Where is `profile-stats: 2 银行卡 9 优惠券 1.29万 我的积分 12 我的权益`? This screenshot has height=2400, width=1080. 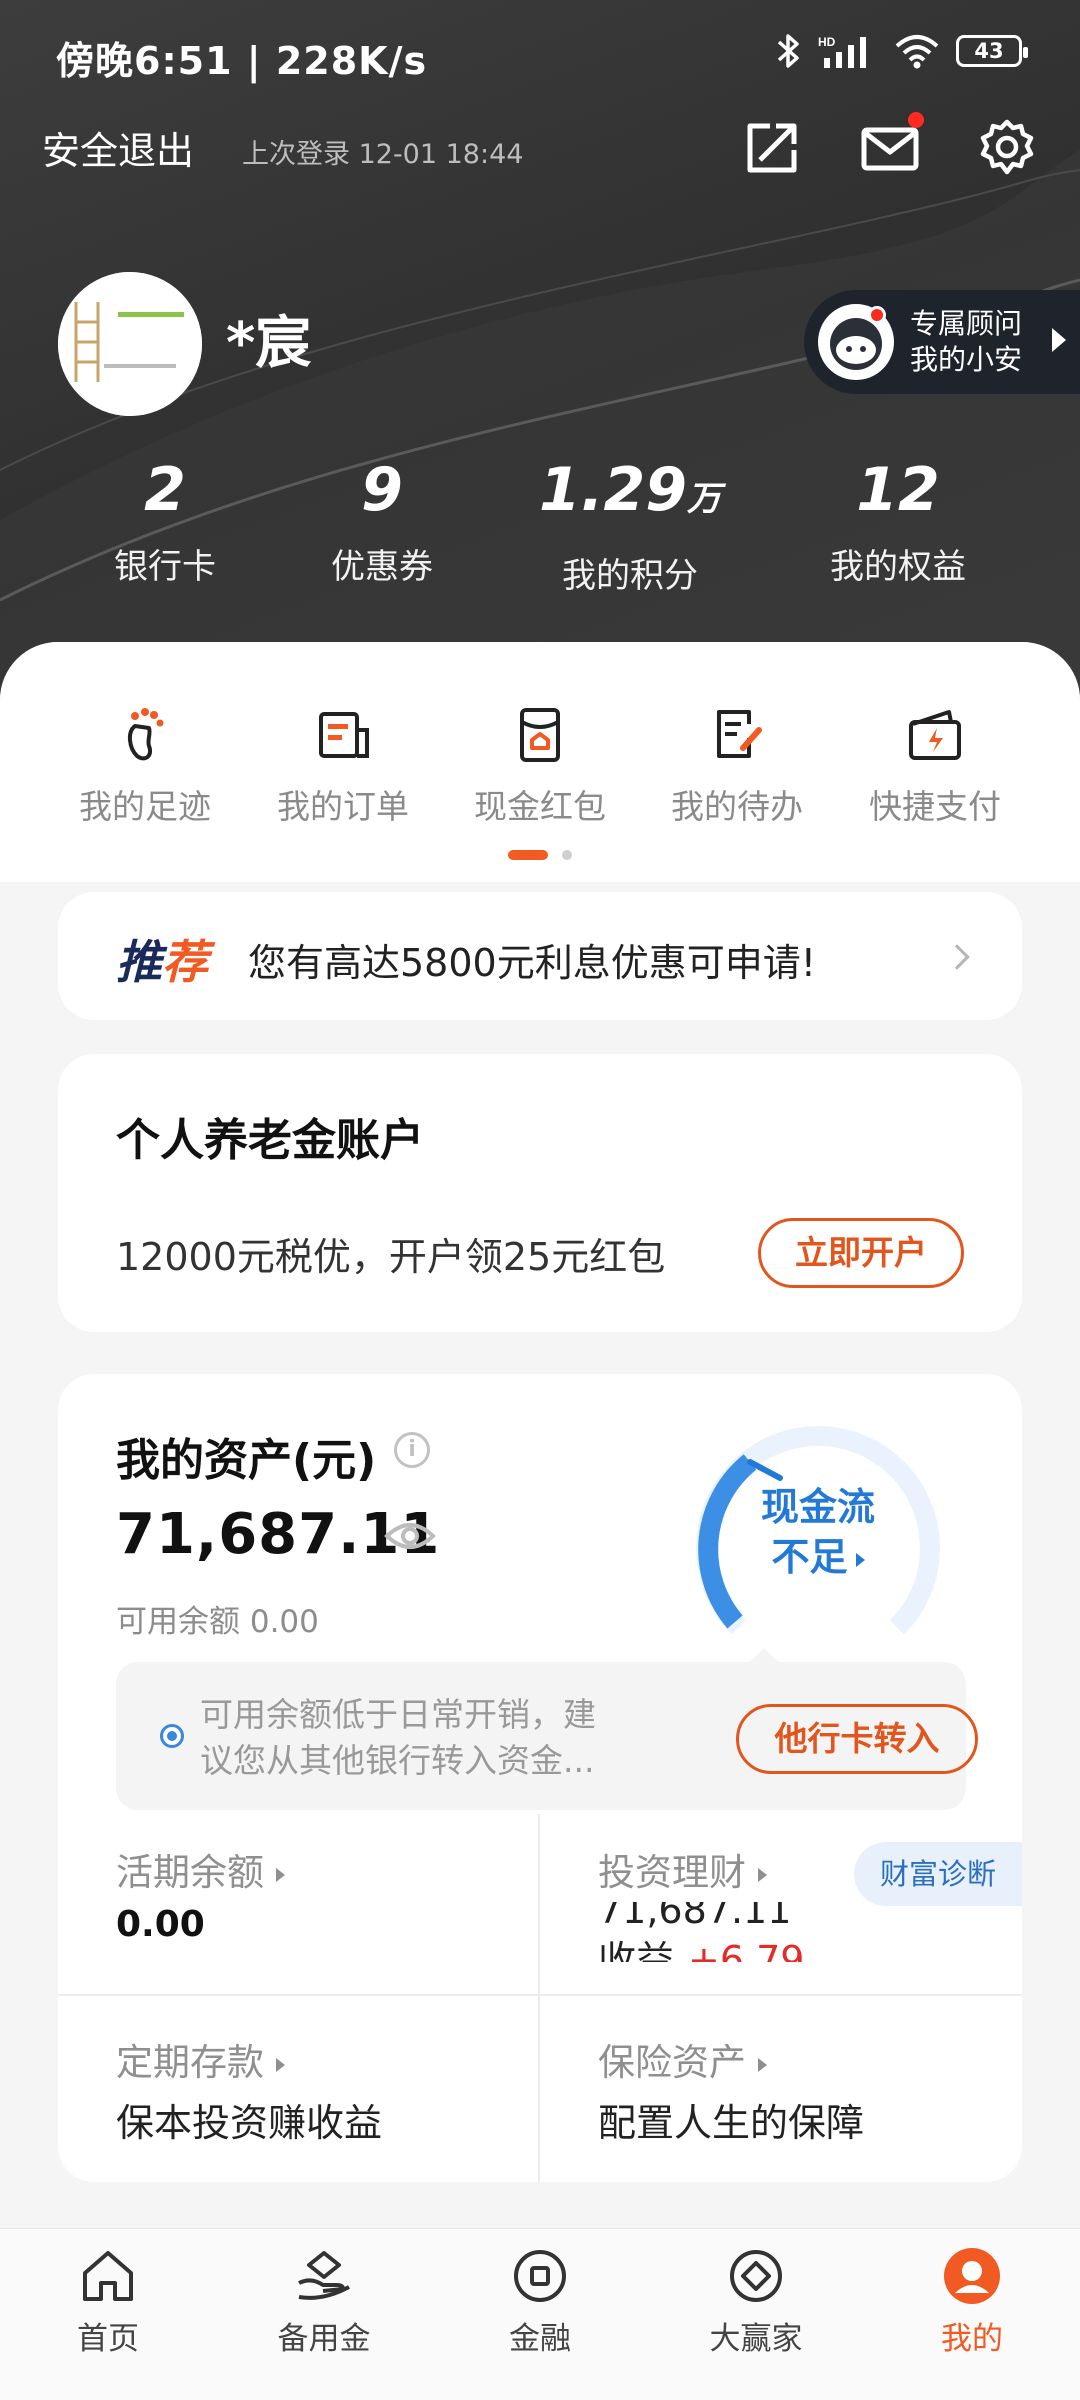 profile-stats: 2 银行卡 9 优惠券 1.29万 我的积分 12 我的权益 is located at coordinates (540, 526).